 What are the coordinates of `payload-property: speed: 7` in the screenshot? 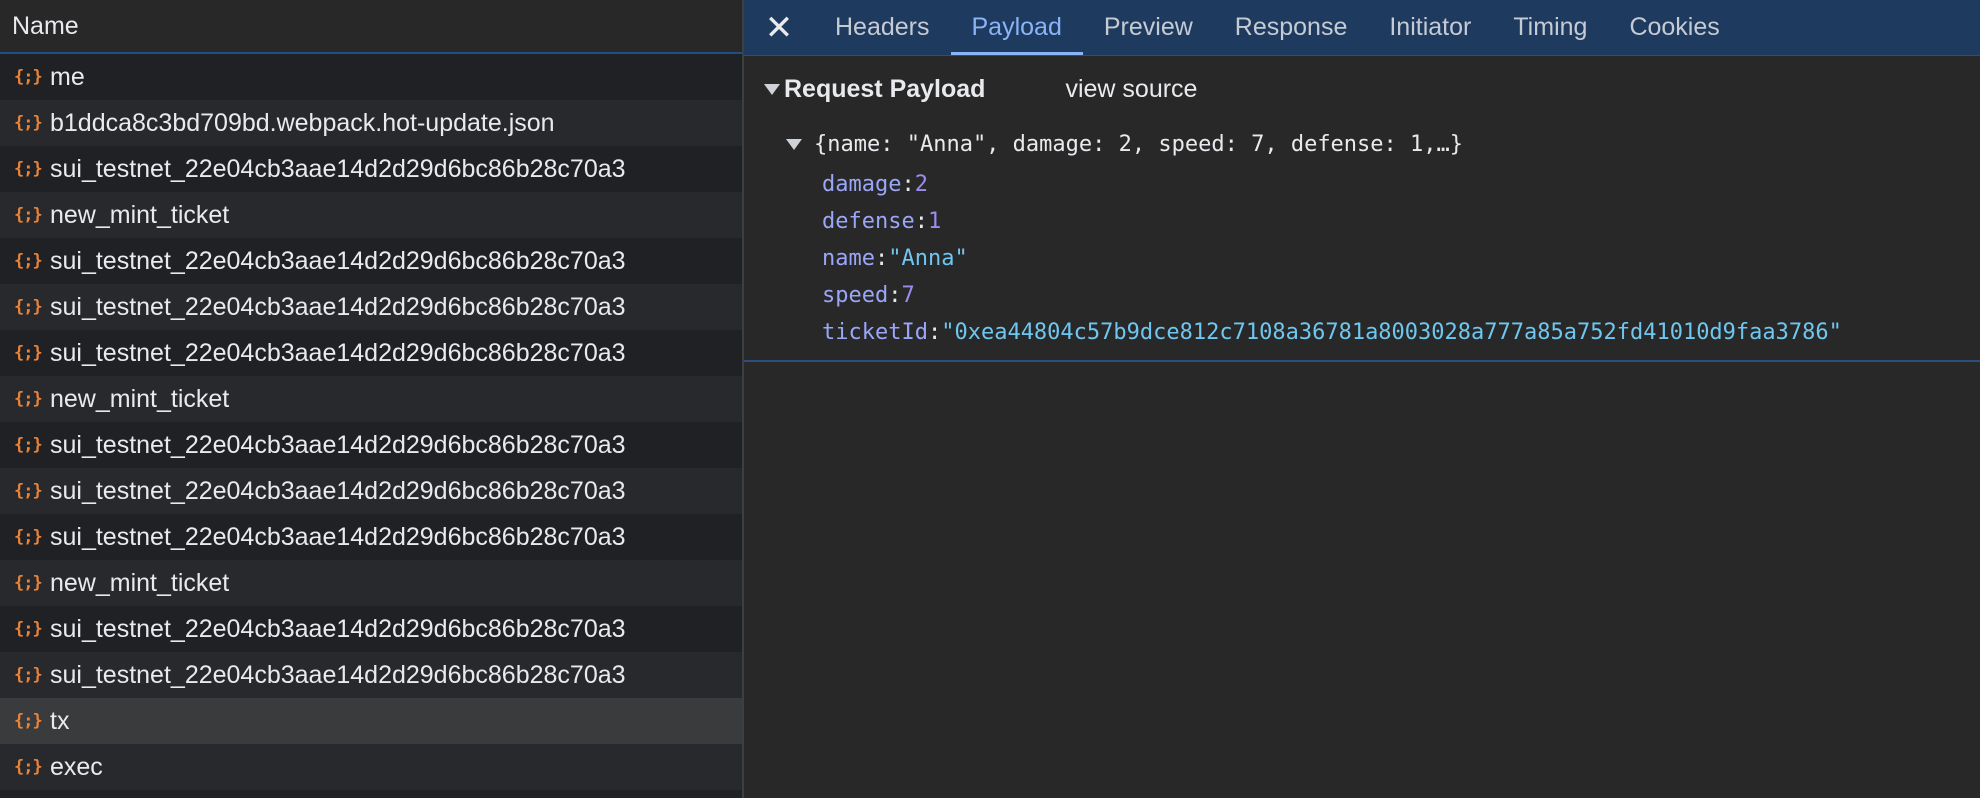 It's located at (1362, 295).